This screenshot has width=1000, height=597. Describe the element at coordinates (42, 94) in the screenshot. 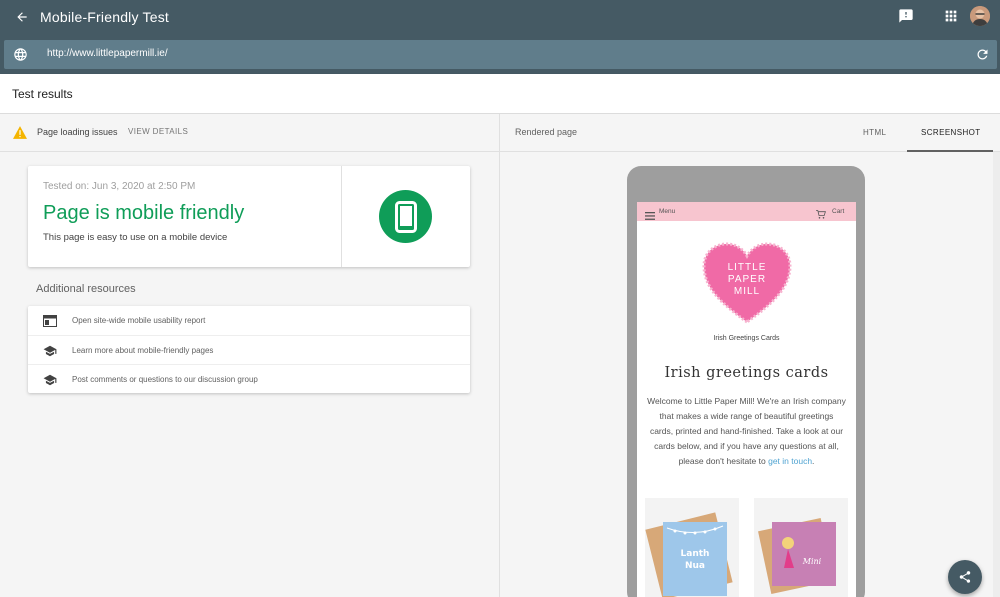

I see `results-title: Test results` at that location.